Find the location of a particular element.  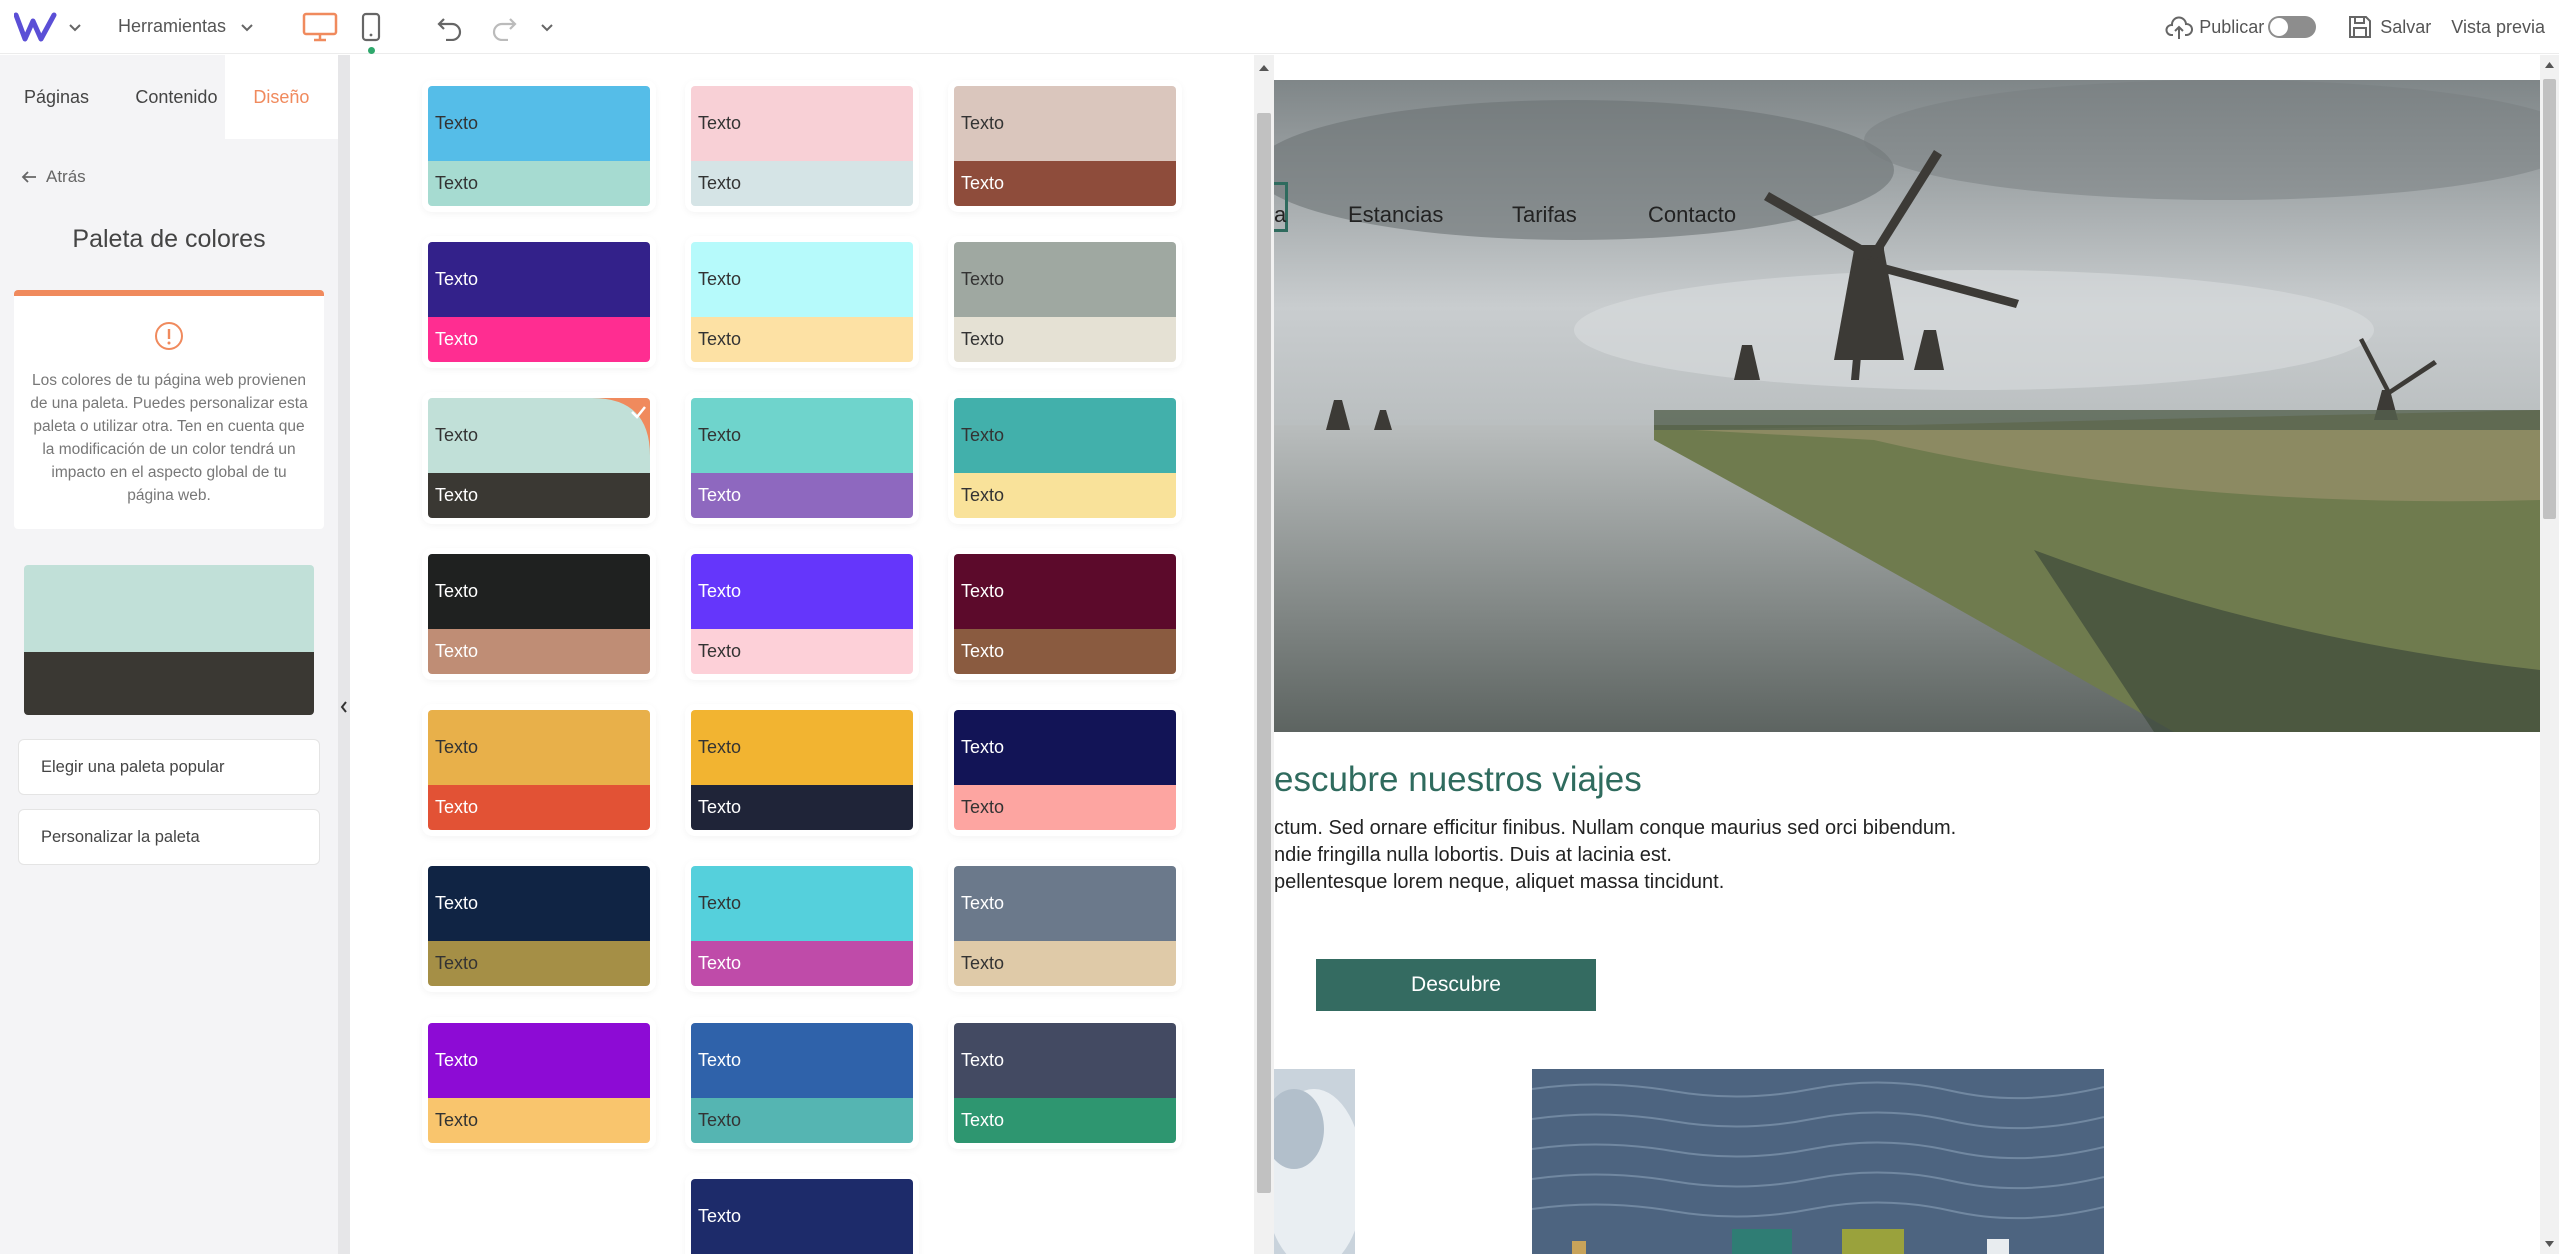

palette-scrollbar is located at coordinates (1264, 654).